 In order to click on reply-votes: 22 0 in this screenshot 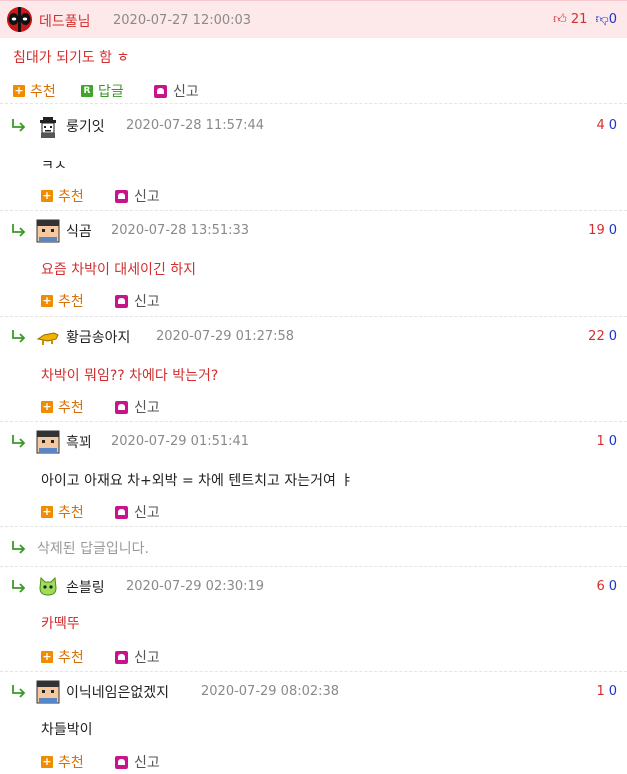, I will do `click(602, 336)`.